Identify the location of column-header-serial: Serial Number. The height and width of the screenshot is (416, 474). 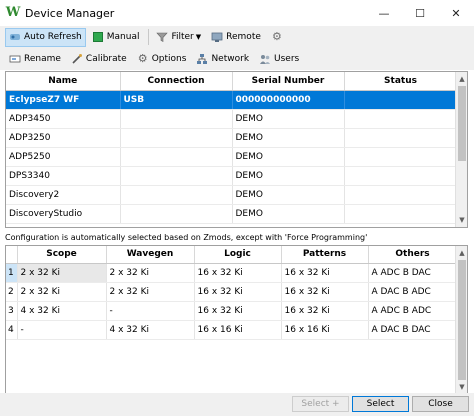
(288, 81).